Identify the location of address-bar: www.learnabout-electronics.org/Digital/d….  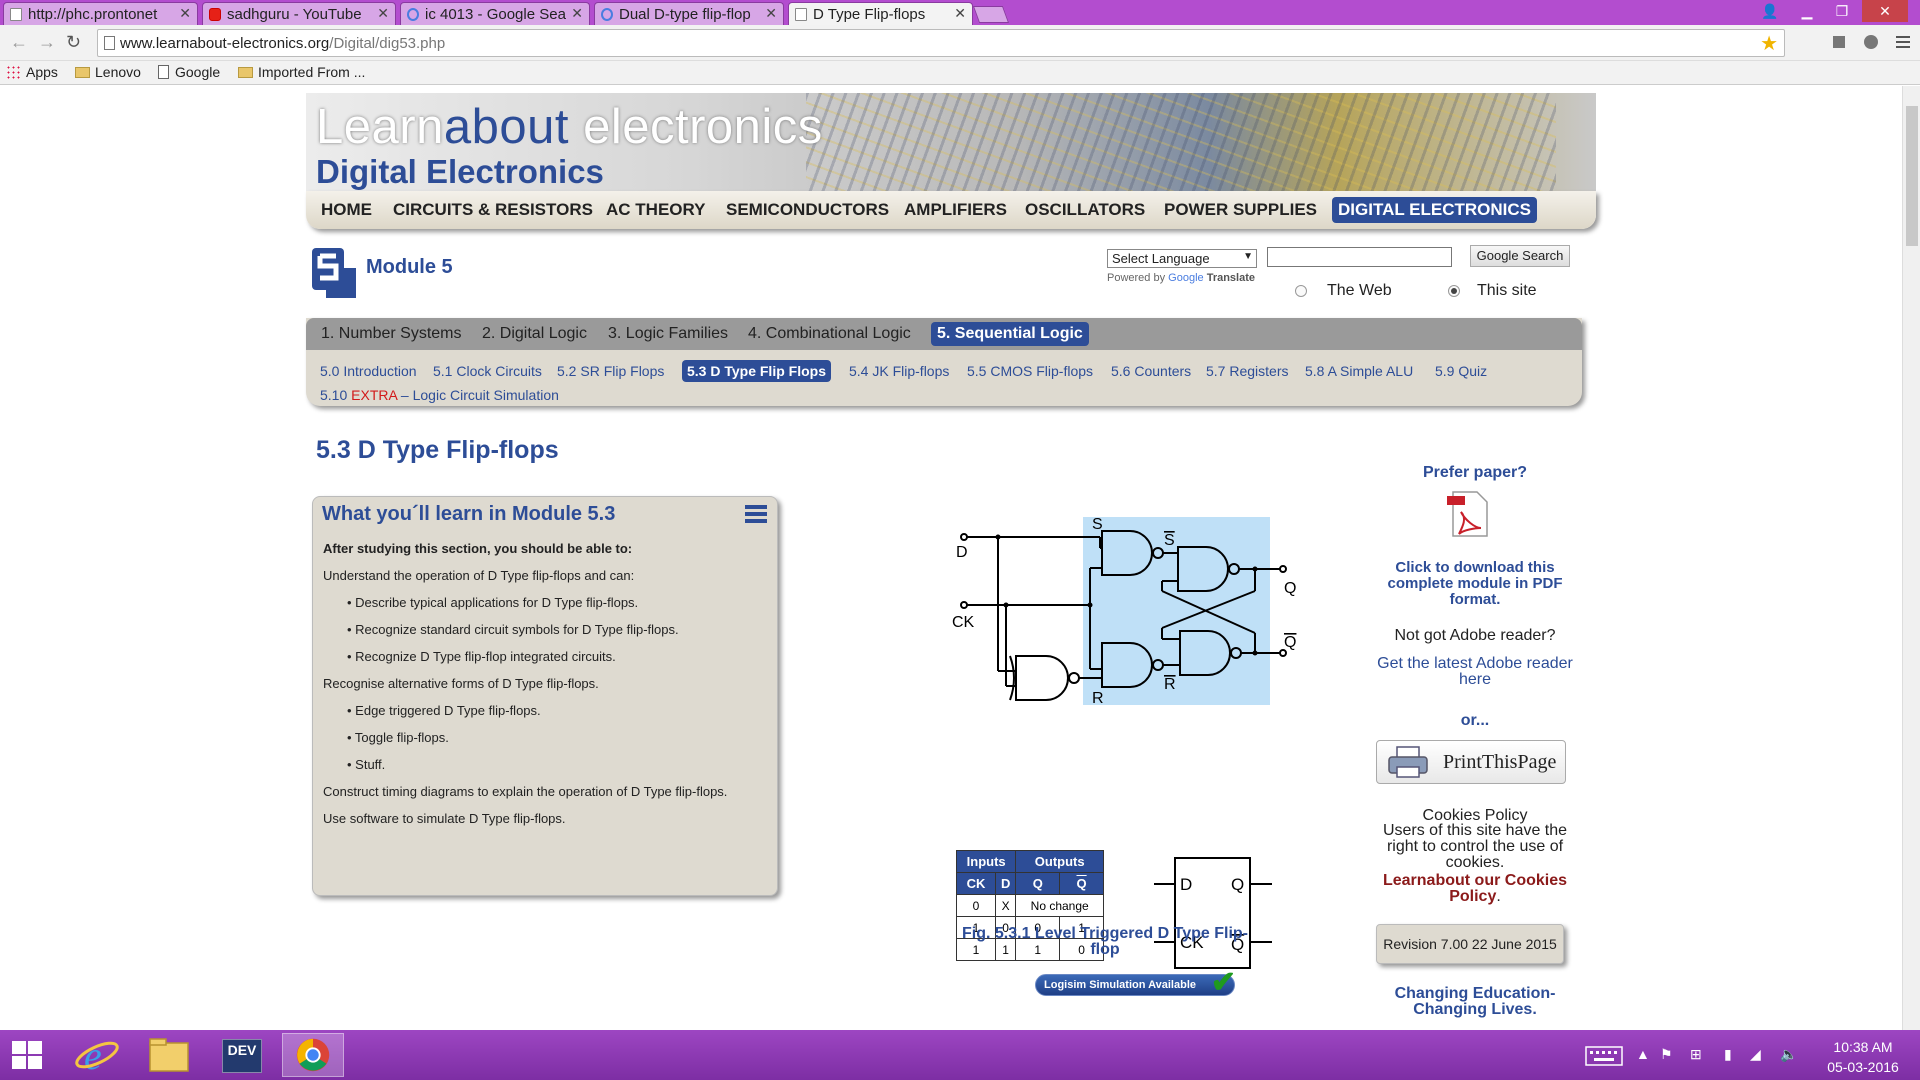
(941, 43).